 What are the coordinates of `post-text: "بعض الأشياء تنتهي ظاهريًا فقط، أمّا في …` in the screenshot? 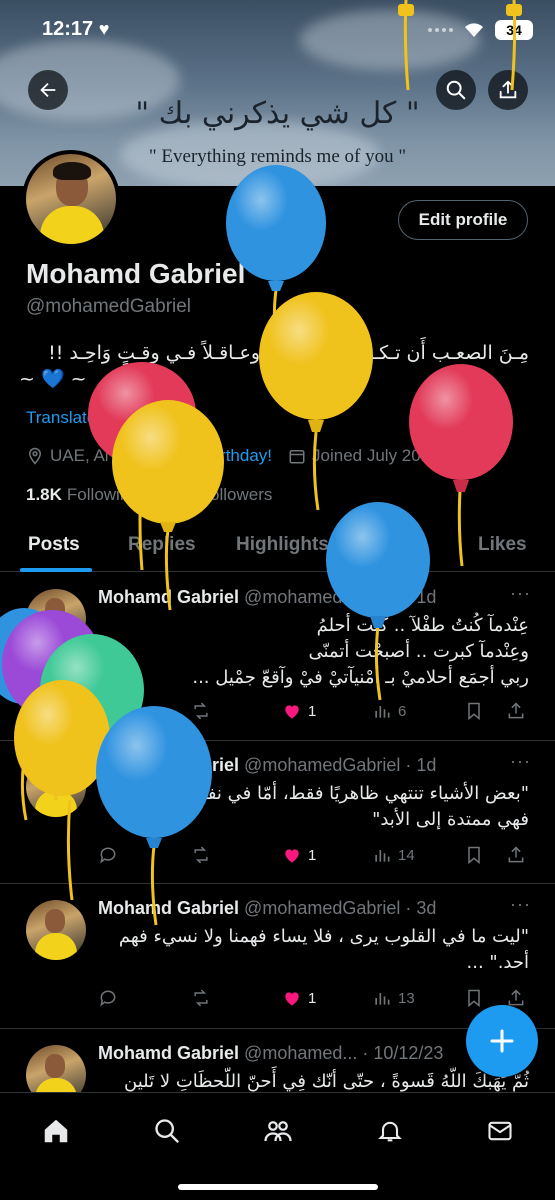 It's located at (321, 806).